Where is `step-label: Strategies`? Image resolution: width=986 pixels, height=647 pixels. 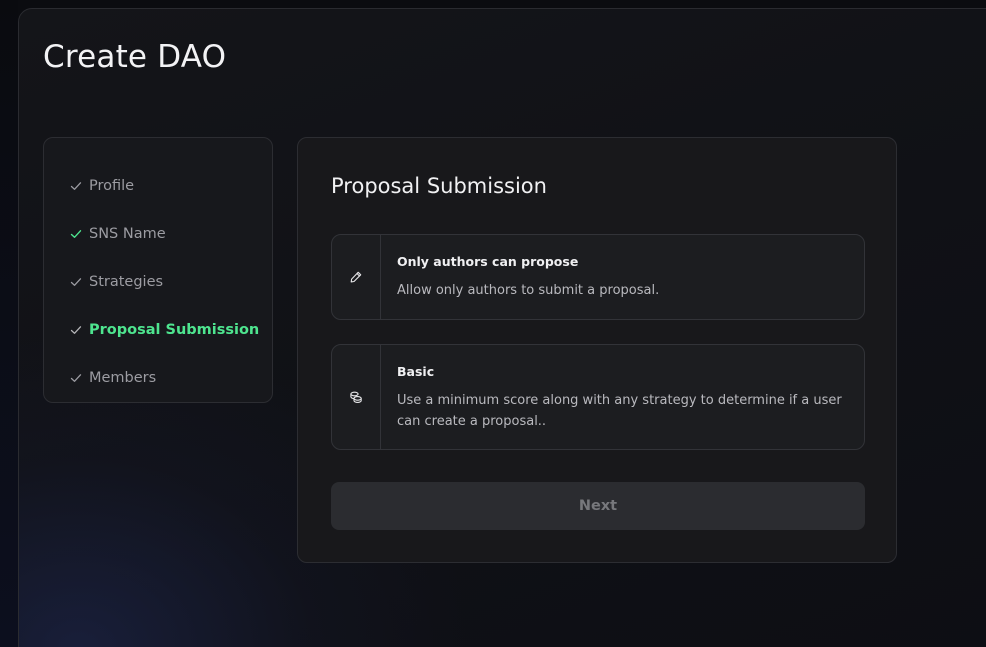 step-label: Strategies is located at coordinates (126, 282).